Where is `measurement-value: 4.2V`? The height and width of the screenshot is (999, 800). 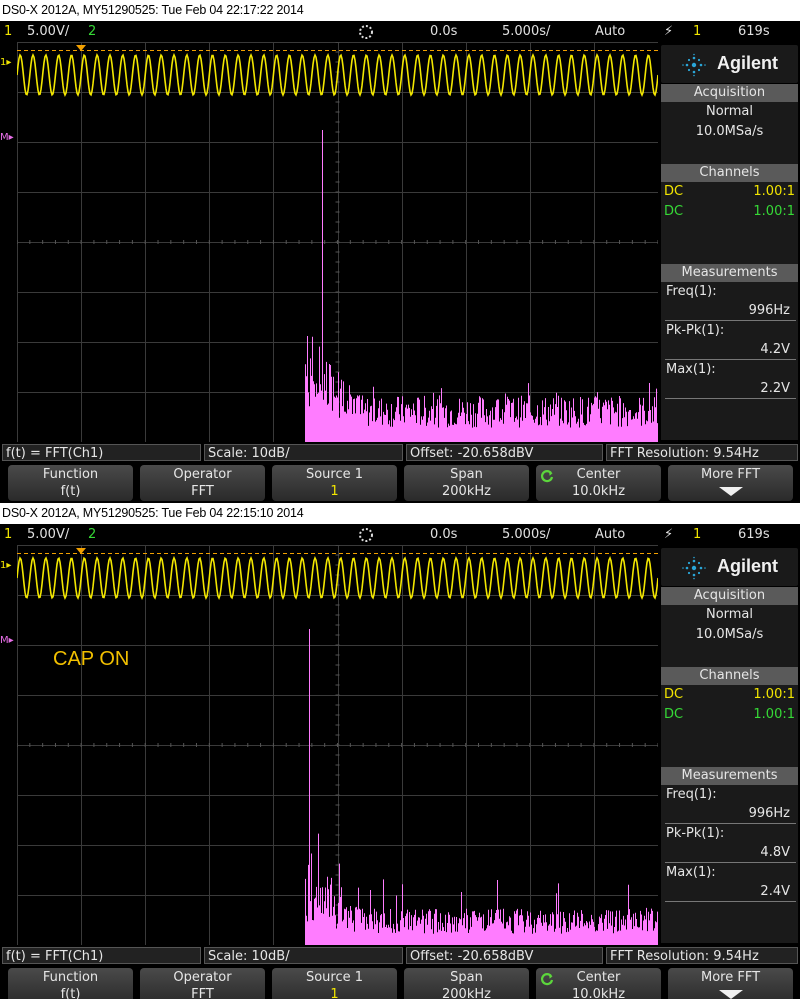
measurement-value: 4.2V is located at coordinates (730, 350).